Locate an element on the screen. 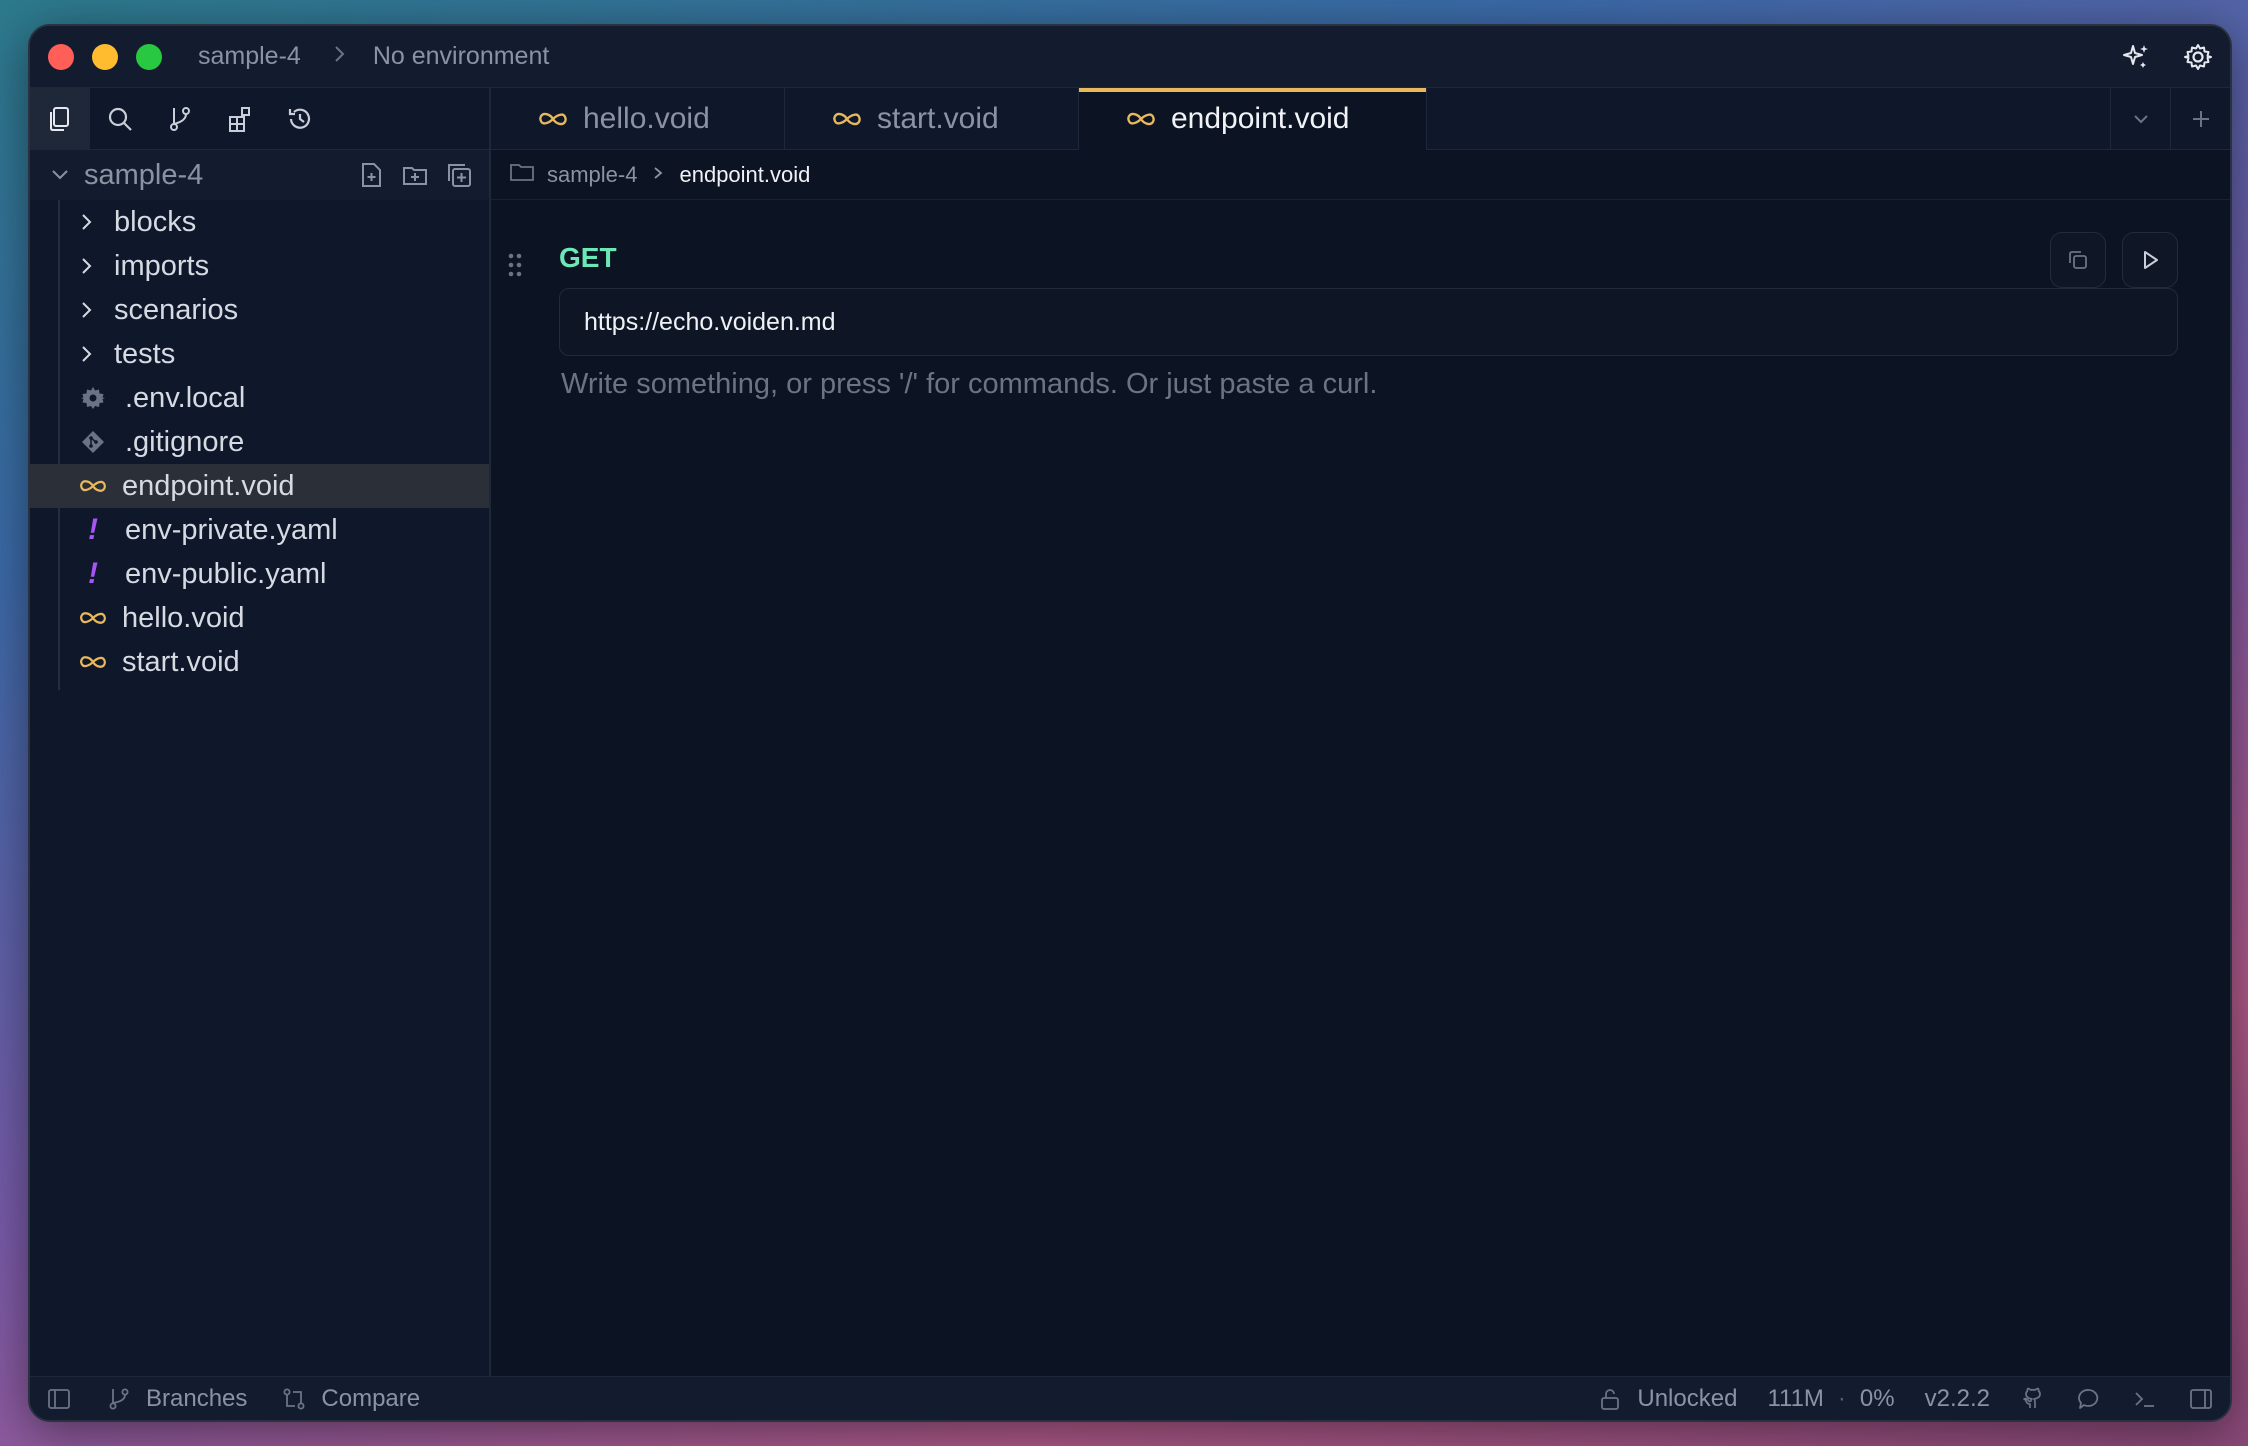 The image size is (2248, 1446). file-label: endpoint.void is located at coordinates (208, 485).